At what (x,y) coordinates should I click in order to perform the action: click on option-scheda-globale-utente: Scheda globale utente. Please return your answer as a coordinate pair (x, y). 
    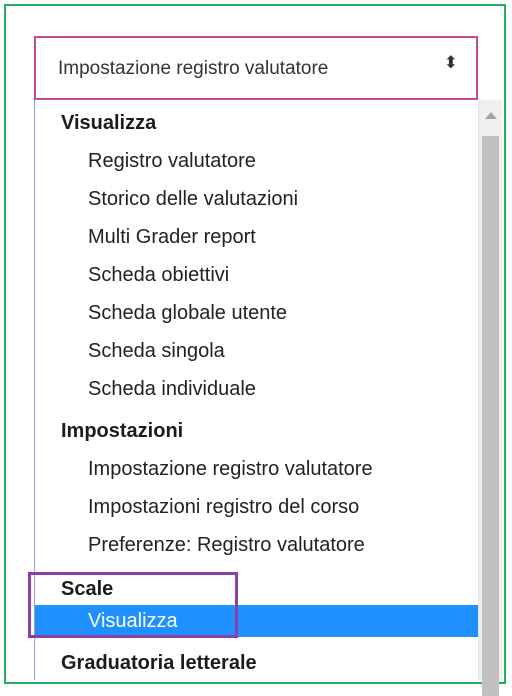
    Looking at the image, I should click on (256, 313).